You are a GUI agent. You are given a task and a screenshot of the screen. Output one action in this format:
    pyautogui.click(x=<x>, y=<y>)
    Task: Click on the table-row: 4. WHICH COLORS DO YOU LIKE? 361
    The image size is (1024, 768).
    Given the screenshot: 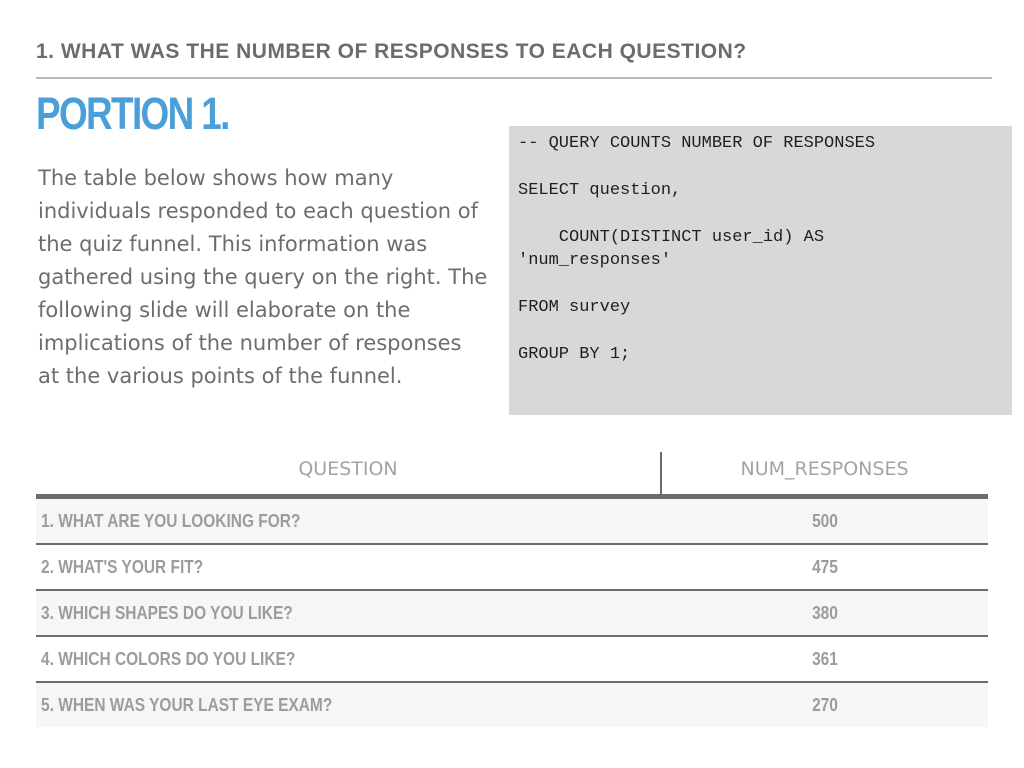 What is the action you would take?
    pyautogui.click(x=512, y=660)
    